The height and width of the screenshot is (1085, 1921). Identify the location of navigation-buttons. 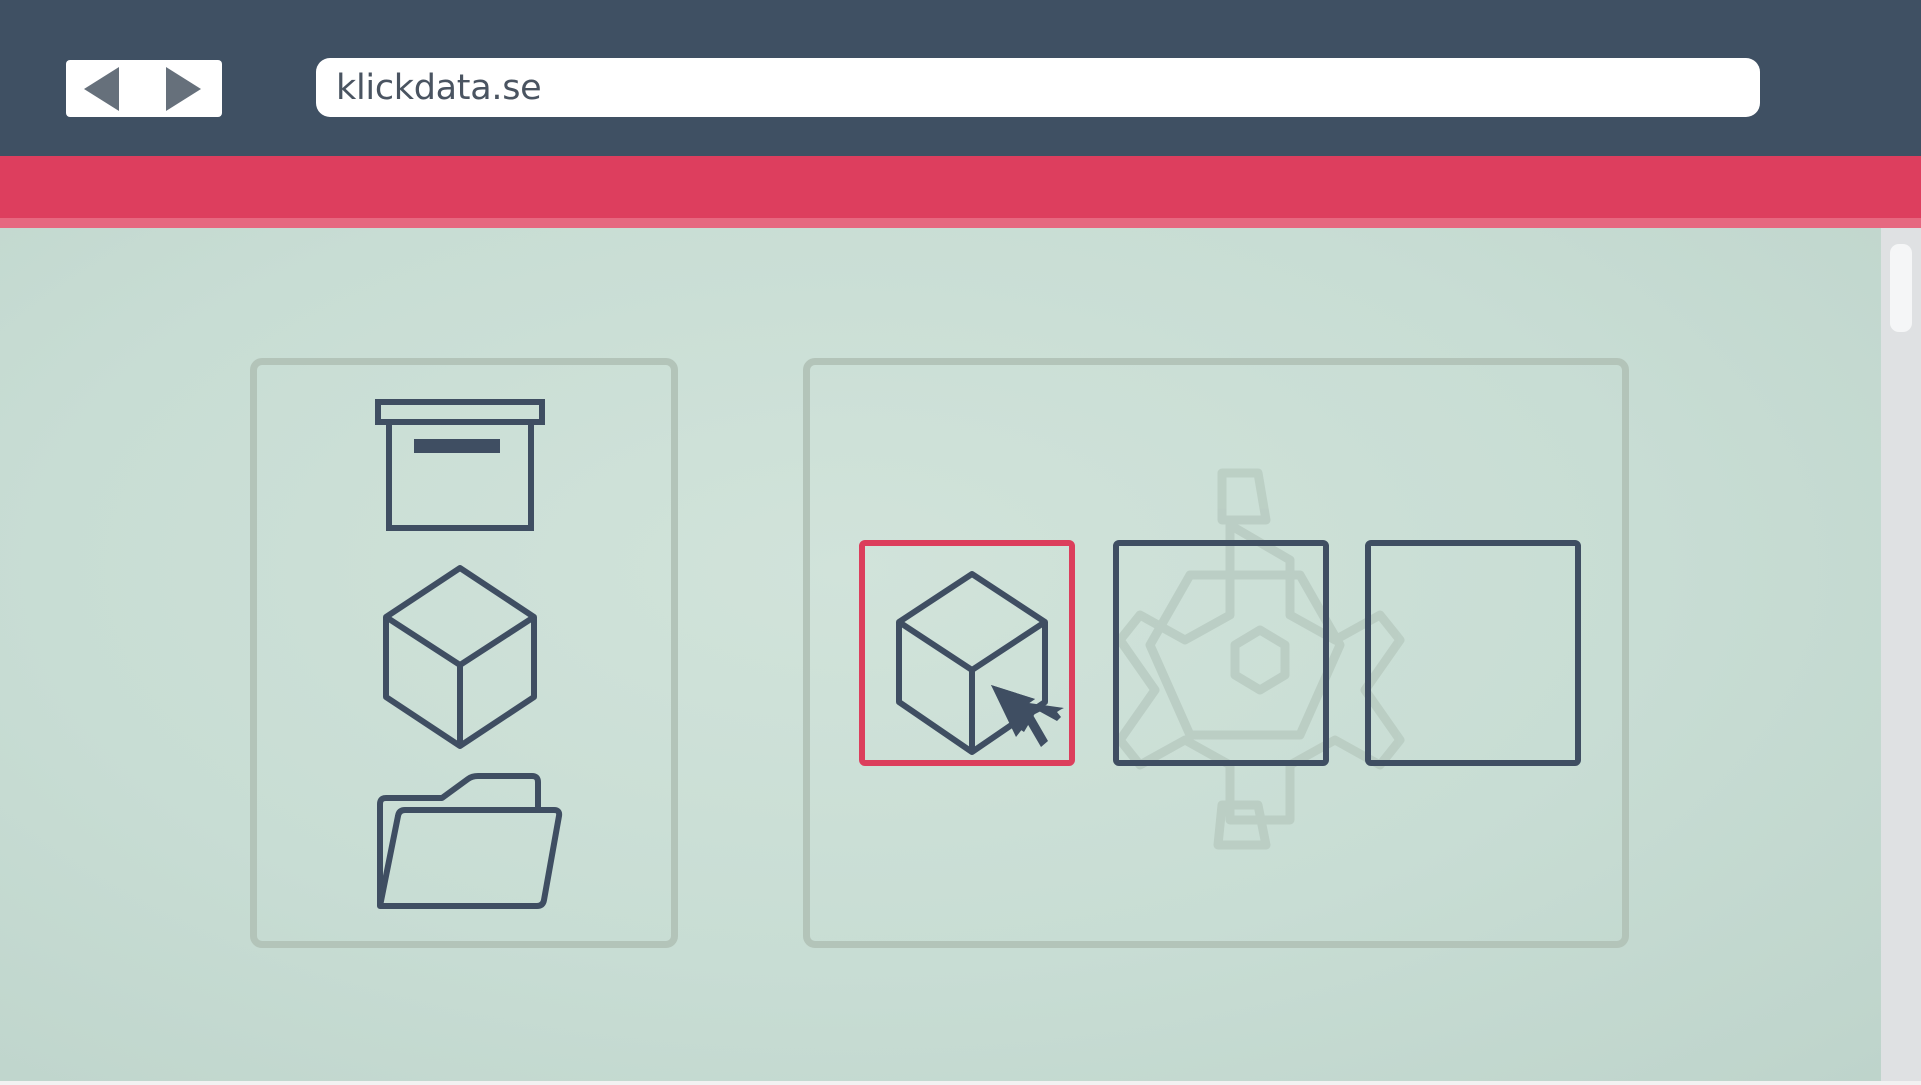
(144, 88).